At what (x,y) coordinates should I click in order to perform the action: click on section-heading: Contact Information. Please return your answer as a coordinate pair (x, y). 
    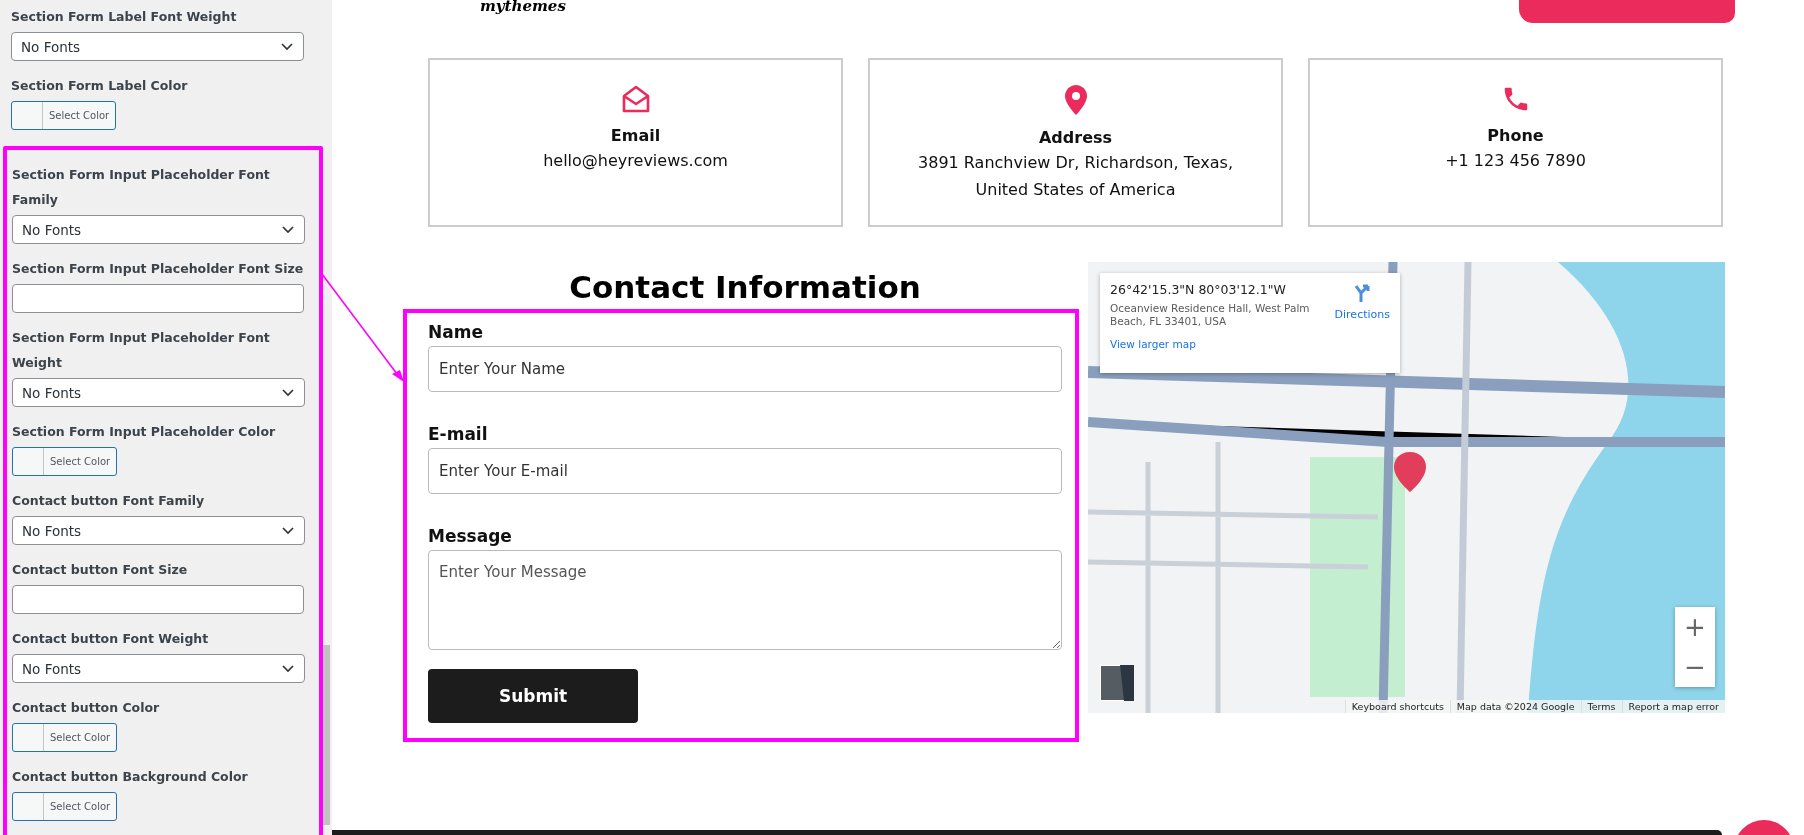
    Looking at the image, I should click on (745, 287).